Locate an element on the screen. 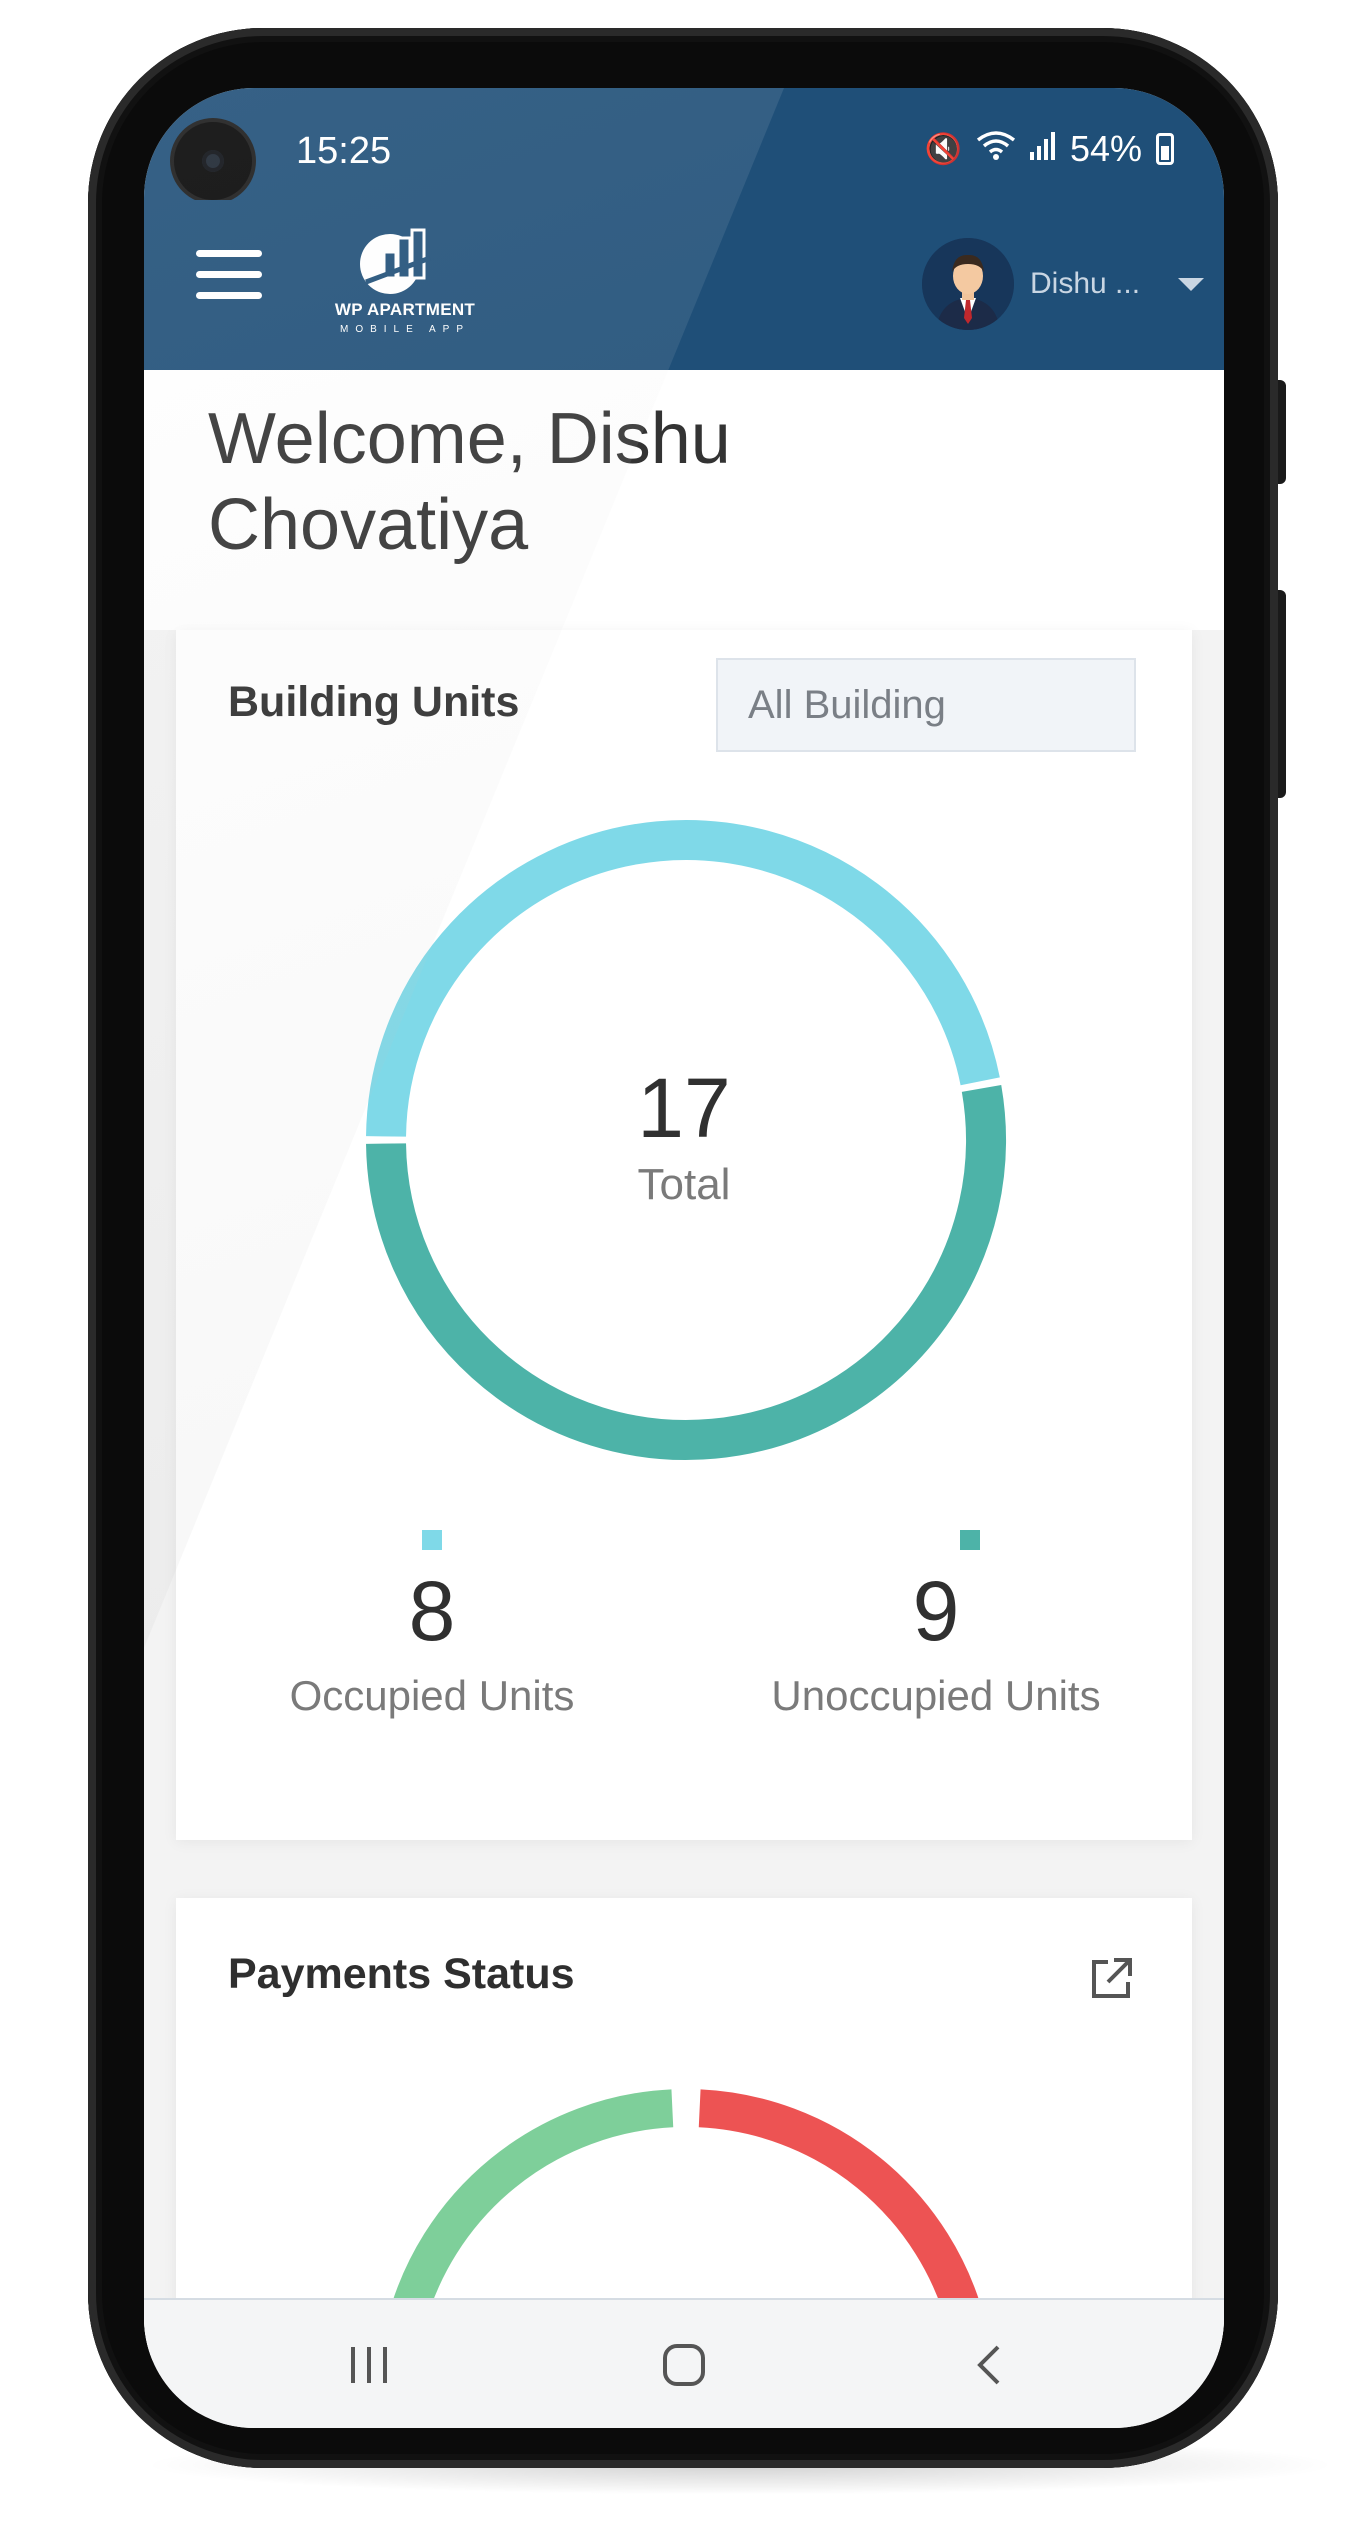 This screenshot has width=1370, height=2534. unpaid-arc is located at coordinates (842, 2210).